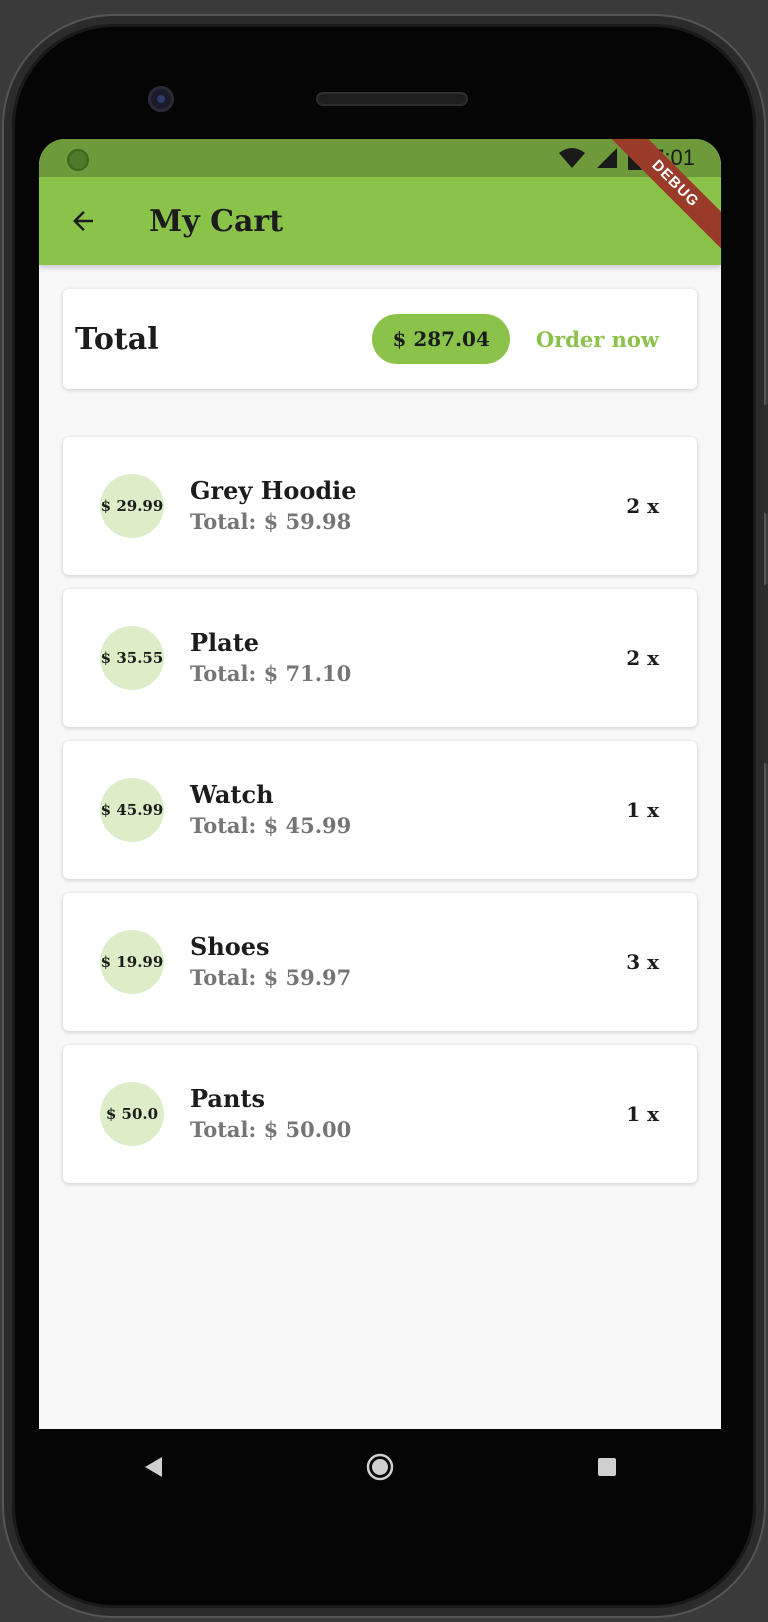 The image size is (768, 1622). Describe the element at coordinates (271, 825) in the screenshot. I see `item-total: Total: $ 45.99` at that location.